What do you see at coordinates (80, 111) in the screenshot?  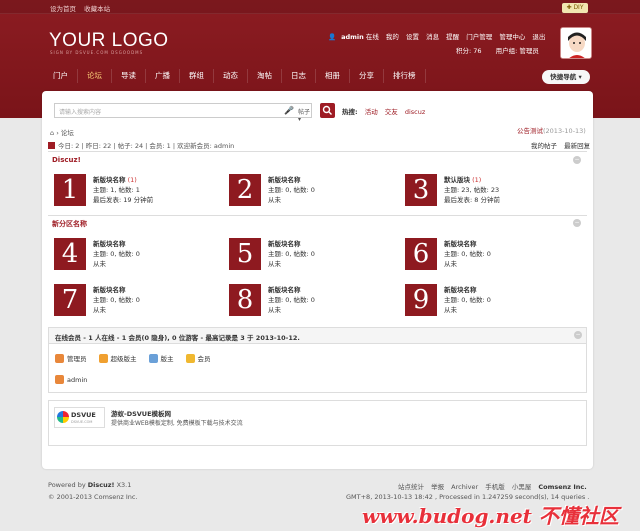 I see `search-input: 请输入搜索内容` at bounding box center [80, 111].